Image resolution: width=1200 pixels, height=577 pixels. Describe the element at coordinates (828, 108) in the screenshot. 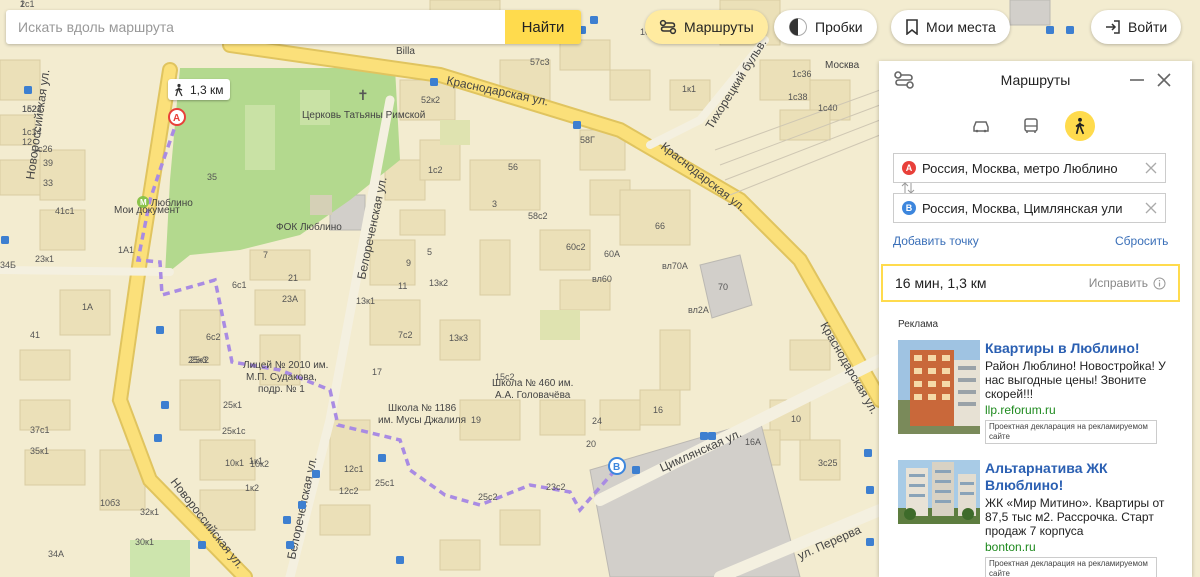

I see `house-number: 1с40` at that location.